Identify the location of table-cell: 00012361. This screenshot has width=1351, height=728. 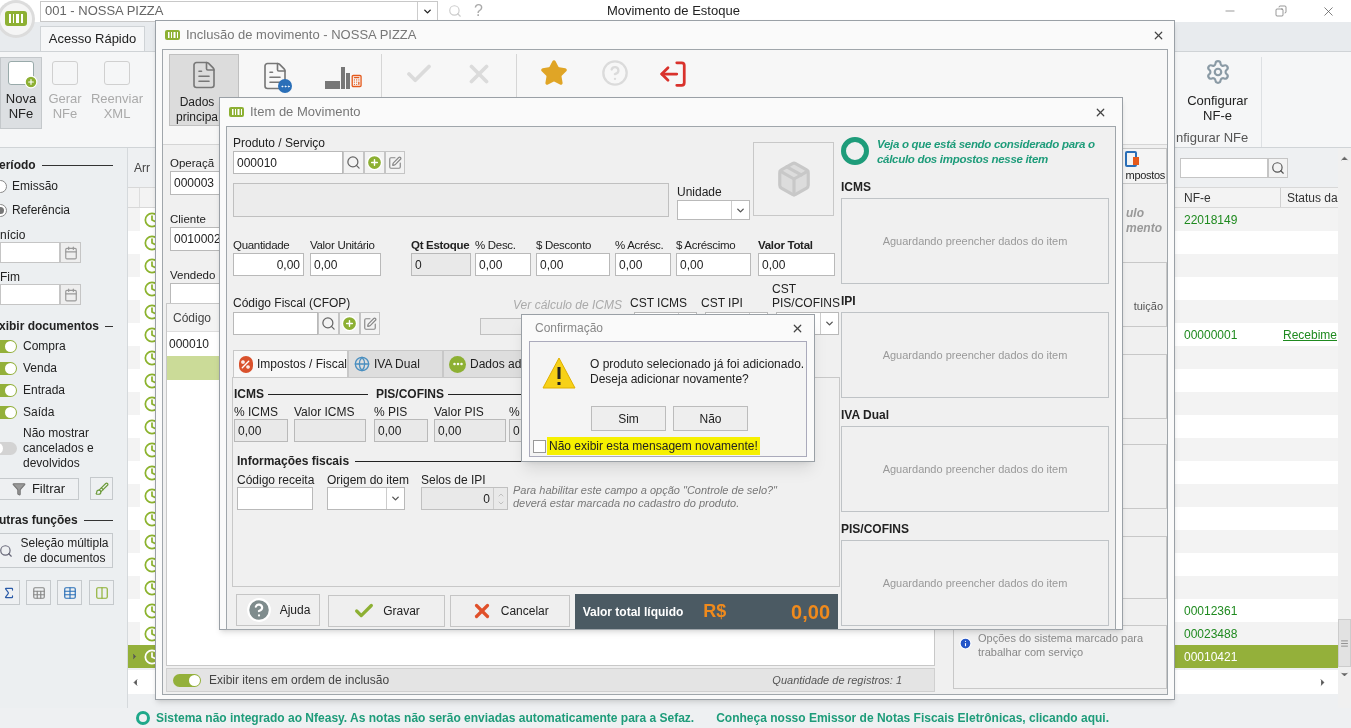
(1211, 610).